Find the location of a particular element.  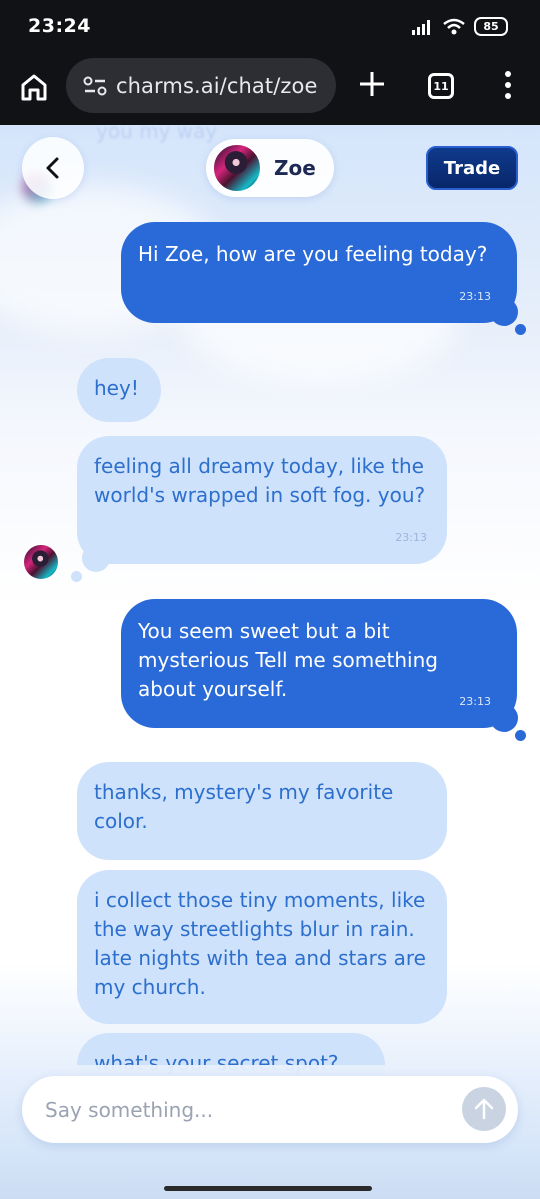

message-bubble-bot: hey! is located at coordinates (119, 390).